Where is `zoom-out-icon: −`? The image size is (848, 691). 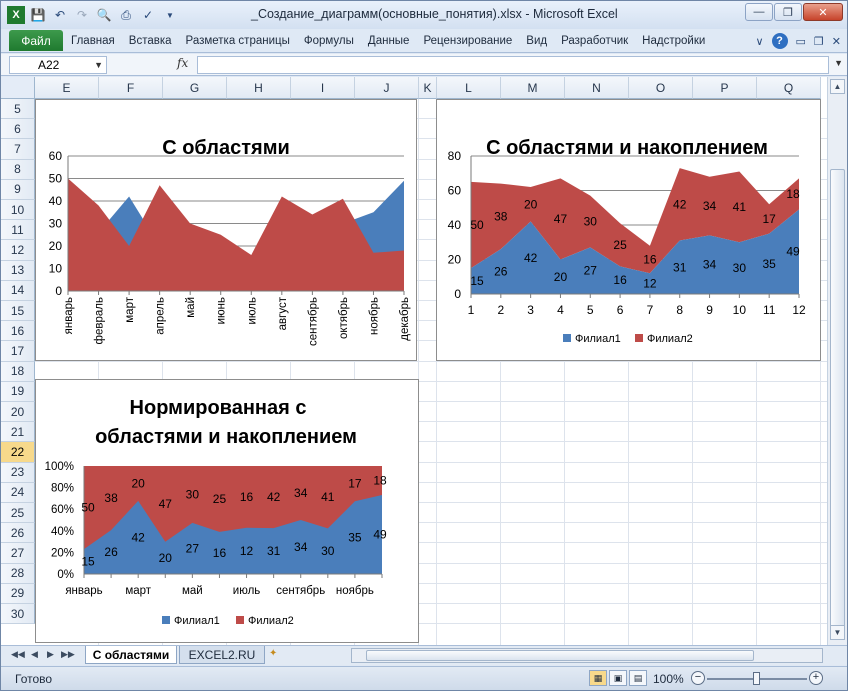 zoom-out-icon: − is located at coordinates (698, 678).